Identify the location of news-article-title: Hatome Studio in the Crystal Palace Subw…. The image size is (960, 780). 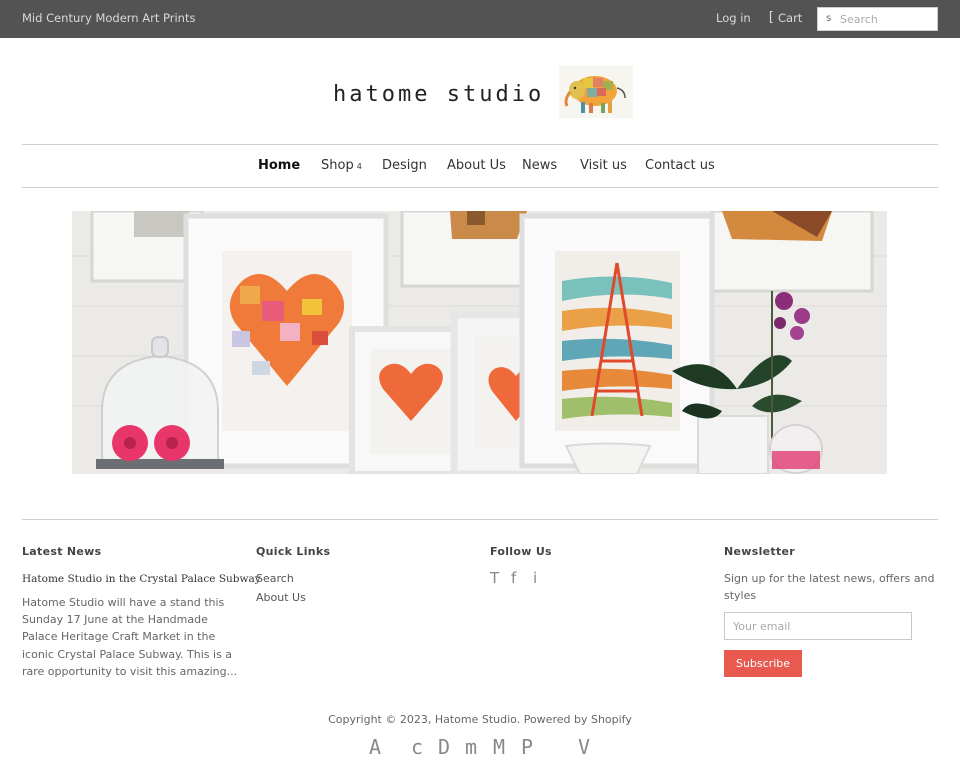
(141, 579).